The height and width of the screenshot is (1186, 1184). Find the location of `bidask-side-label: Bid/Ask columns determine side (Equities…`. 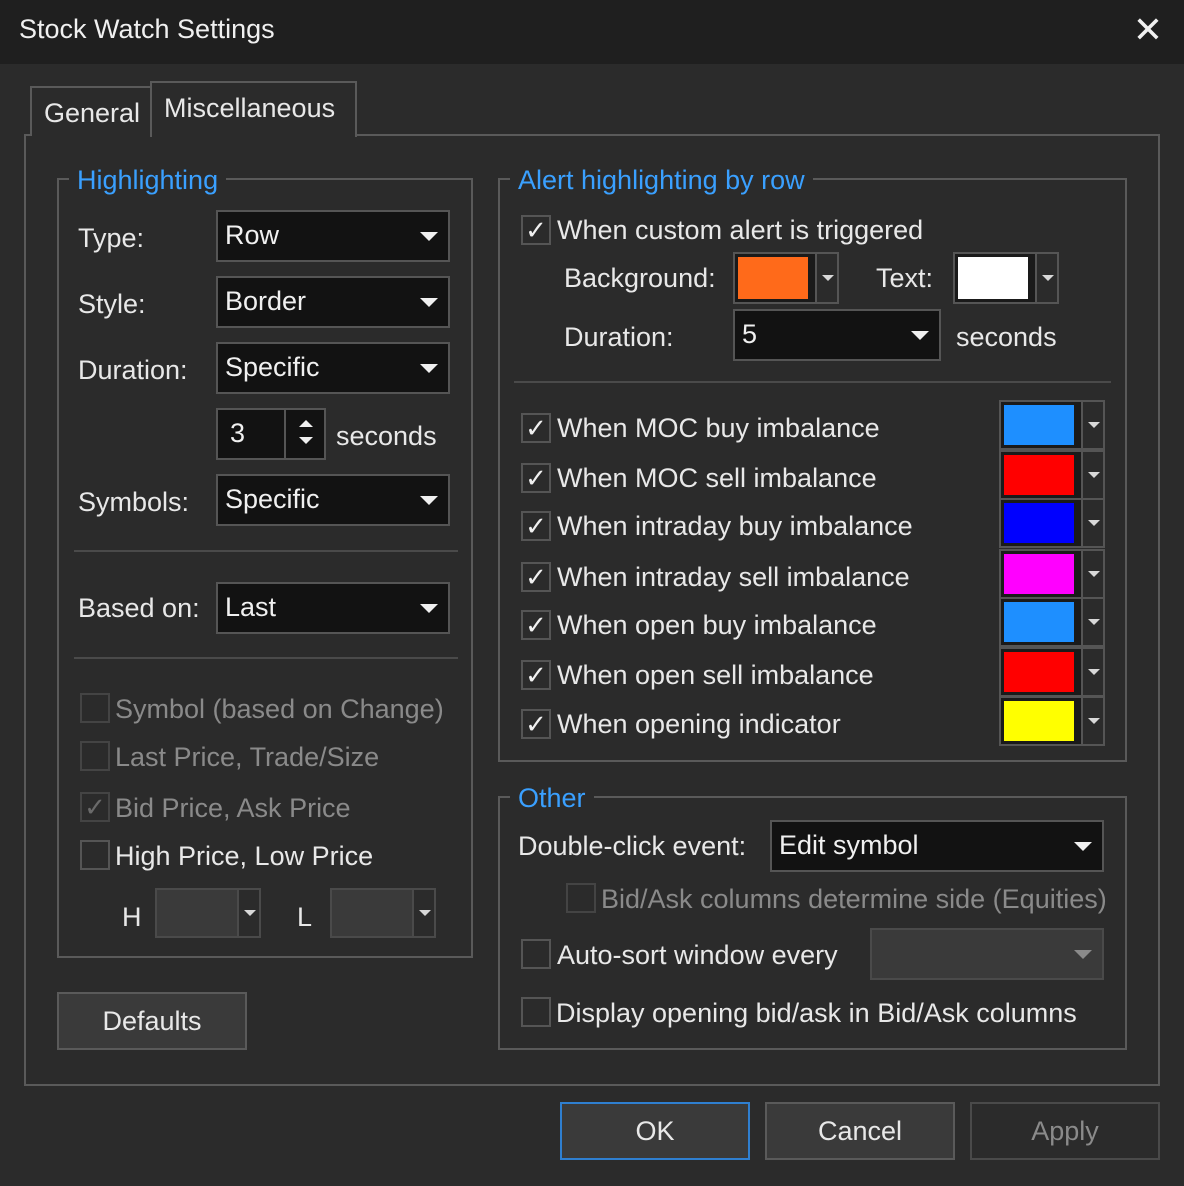

bidask-side-label: Bid/Ask columns determine side (Equities… is located at coordinates (854, 899).